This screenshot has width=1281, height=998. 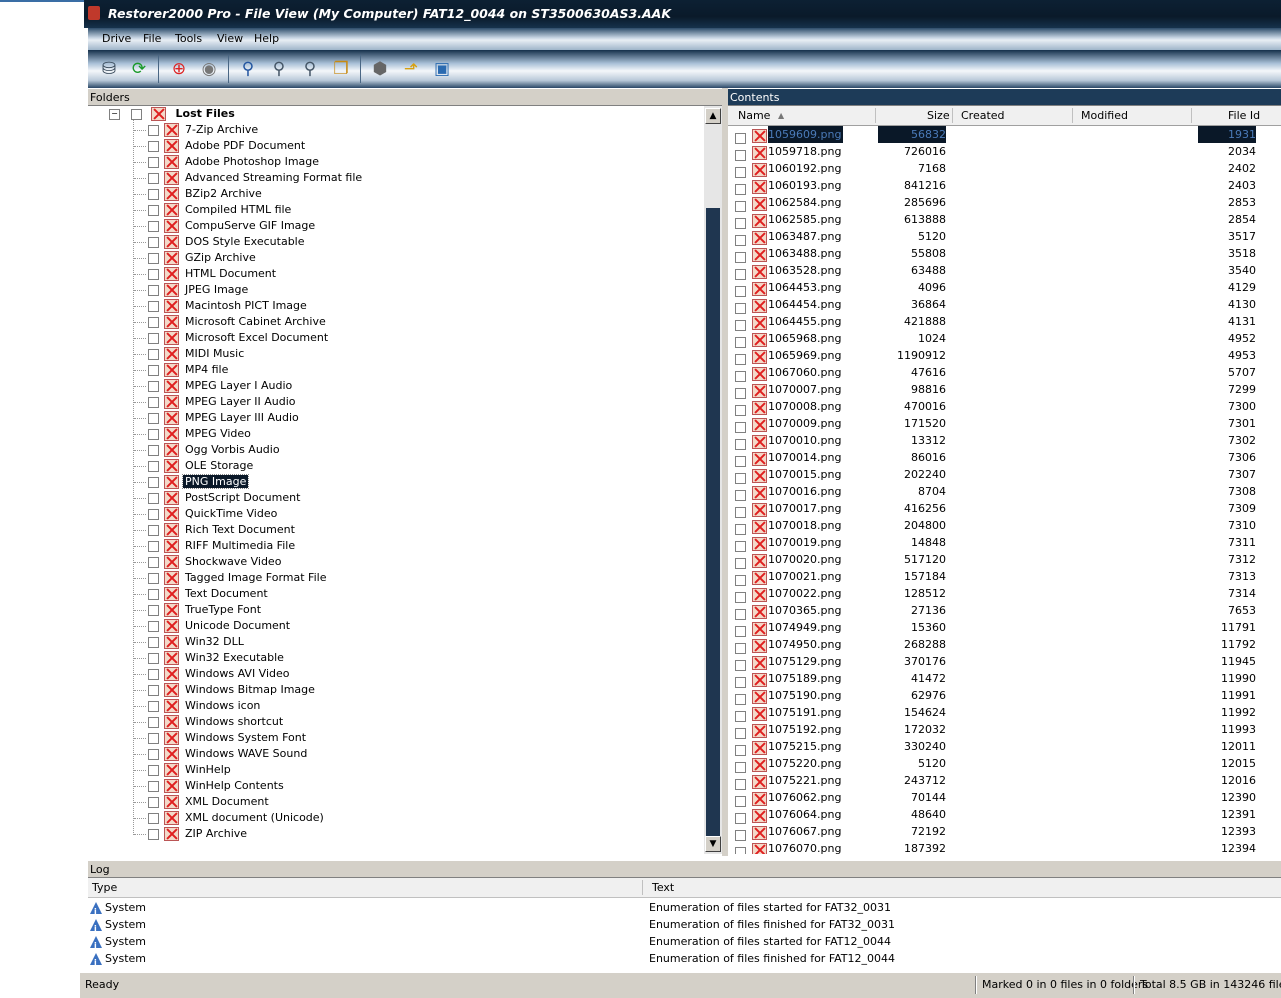 What do you see at coordinates (1004, 288) in the screenshot?
I see `table-row: 1064453.png 4096 4129` at bounding box center [1004, 288].